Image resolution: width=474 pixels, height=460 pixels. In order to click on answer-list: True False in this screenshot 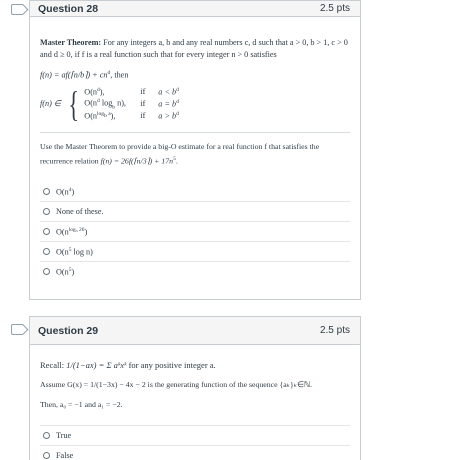, I will do `click(195, 442)`.